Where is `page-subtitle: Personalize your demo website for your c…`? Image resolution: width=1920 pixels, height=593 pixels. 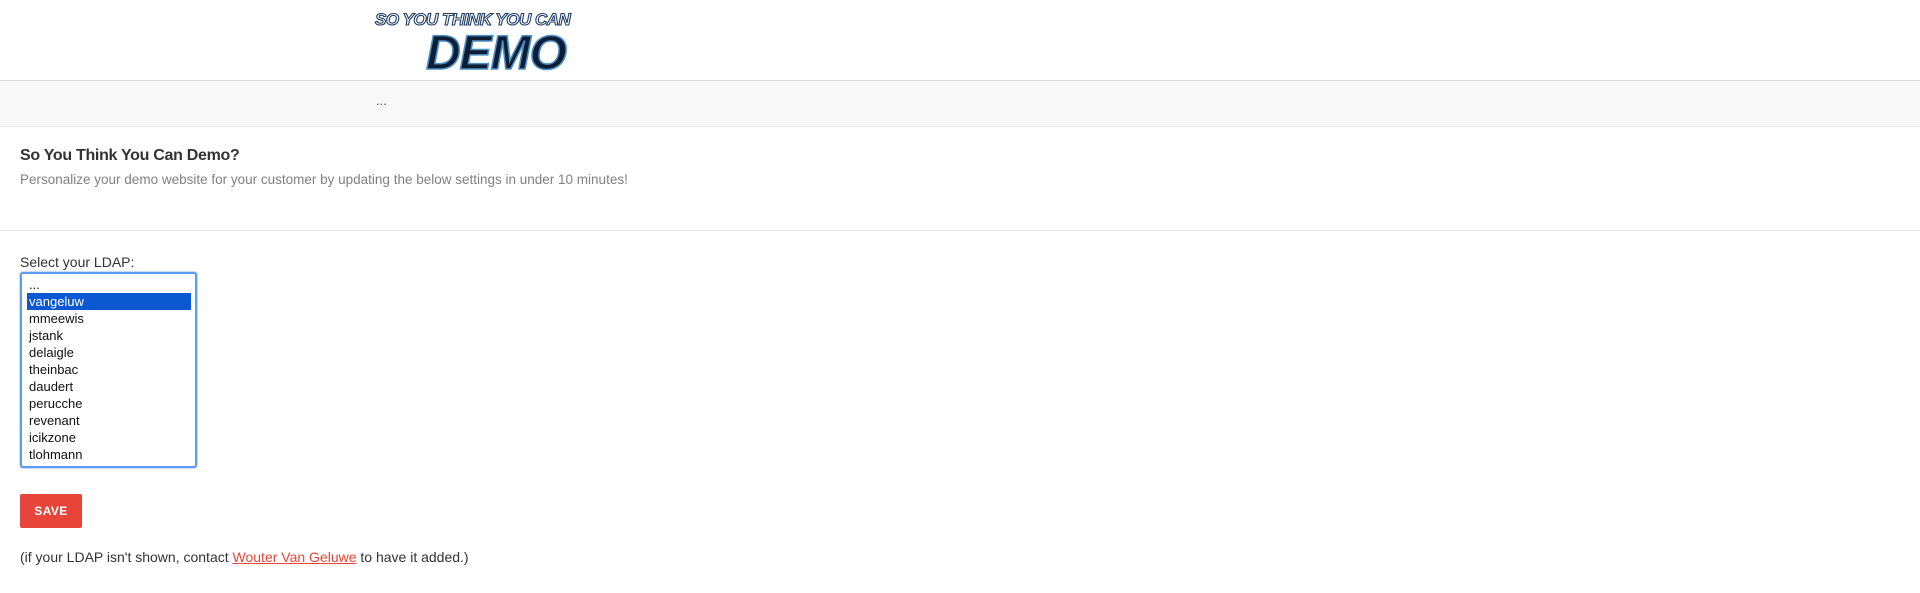 page-subtitle: Personalize your demo website for your c… is located at coordinates (324, 179).